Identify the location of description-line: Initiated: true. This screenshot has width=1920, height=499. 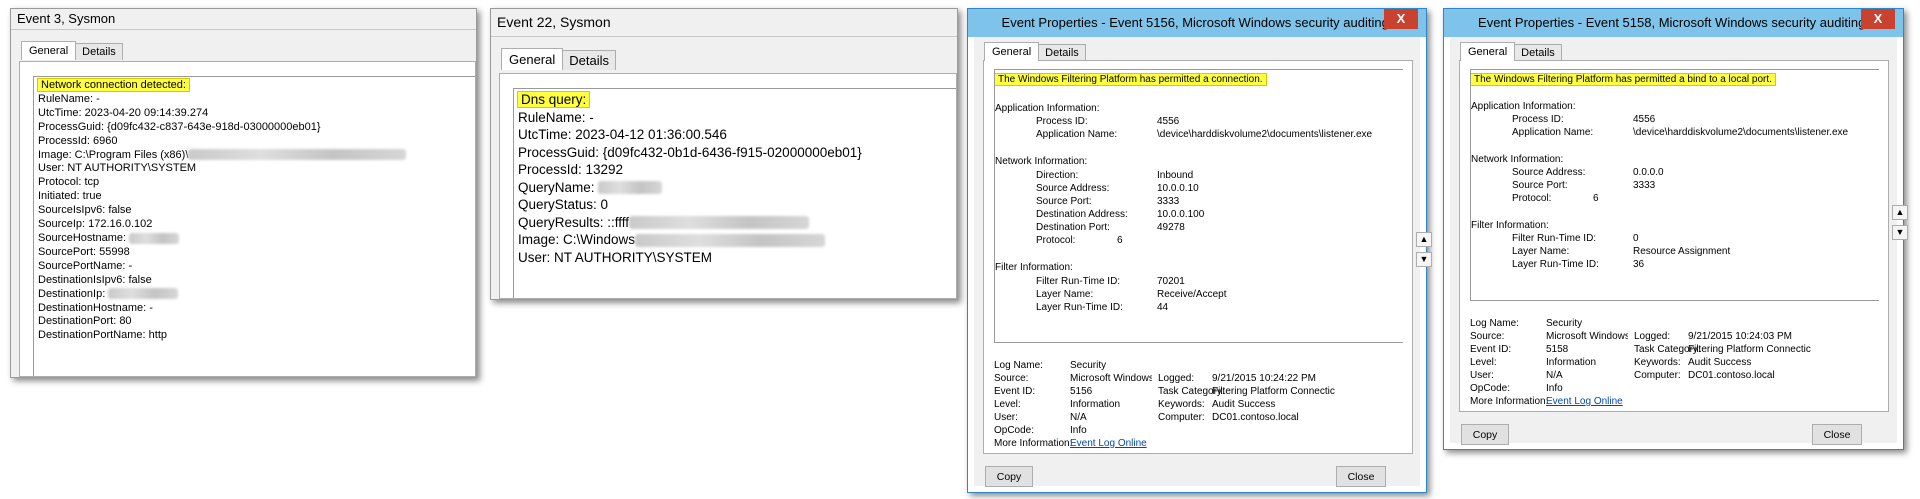
(70, 196).